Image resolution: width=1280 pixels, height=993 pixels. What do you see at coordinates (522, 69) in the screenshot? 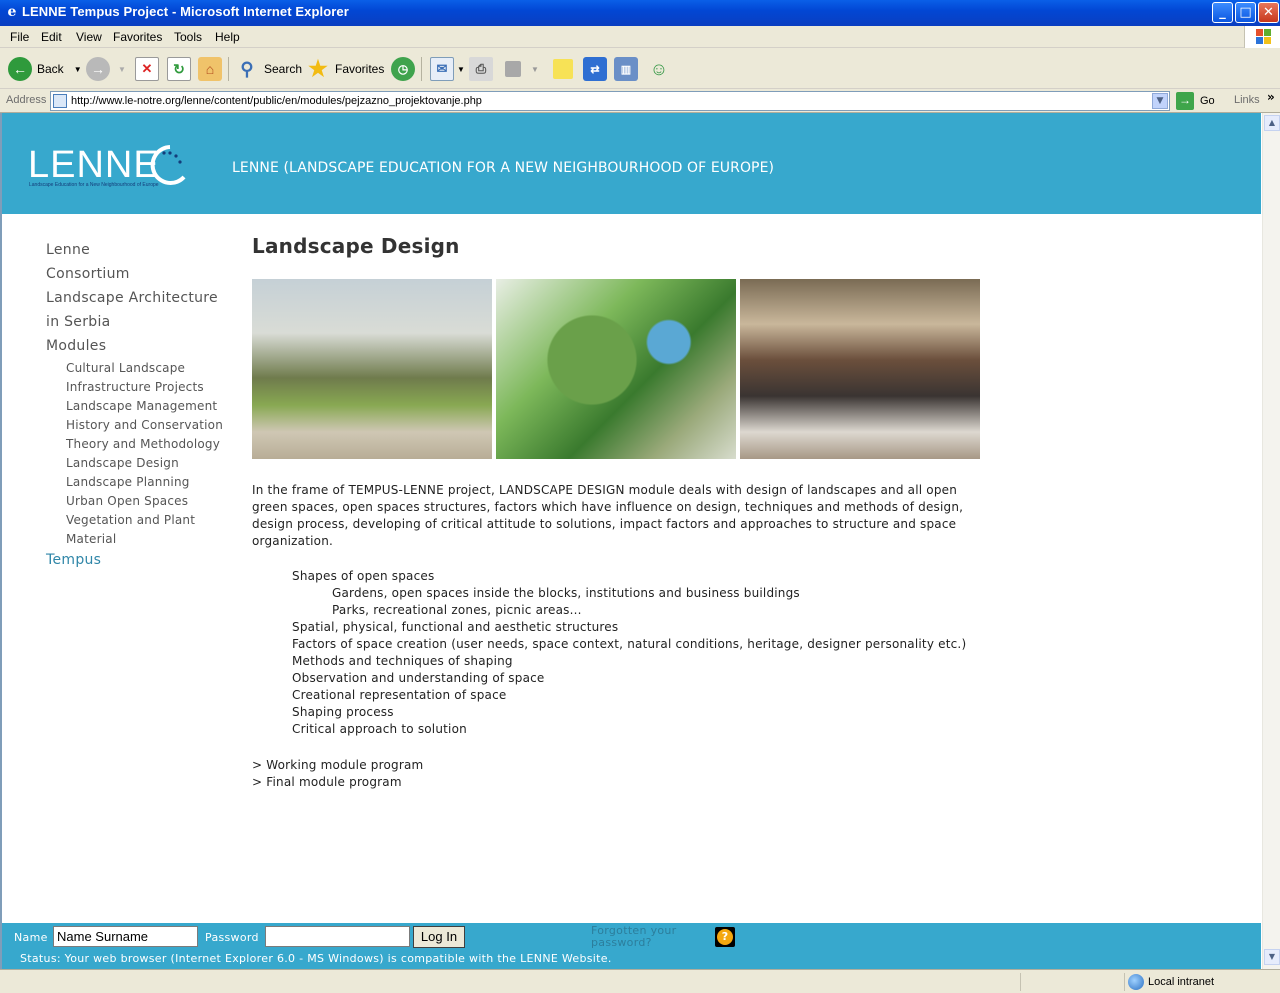
I see `edit-button: ▼` at bounding box center [522, 69].